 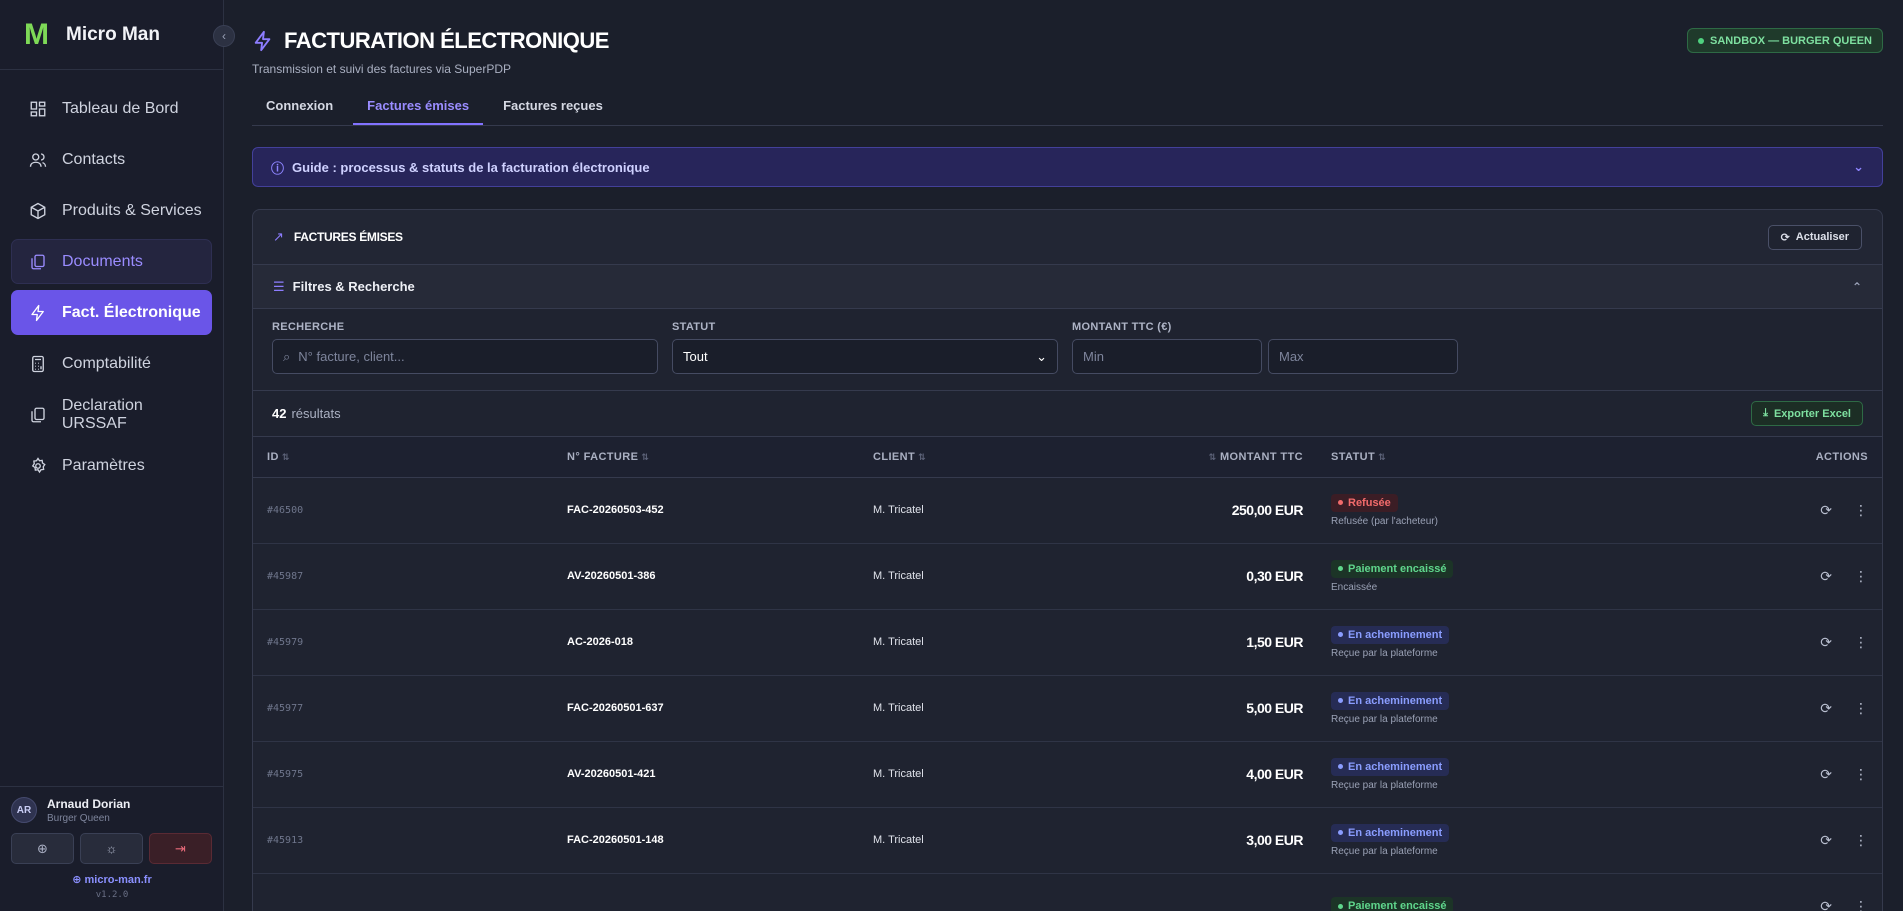 I want to click on results-label: résultats, so click(x=316, y=413).